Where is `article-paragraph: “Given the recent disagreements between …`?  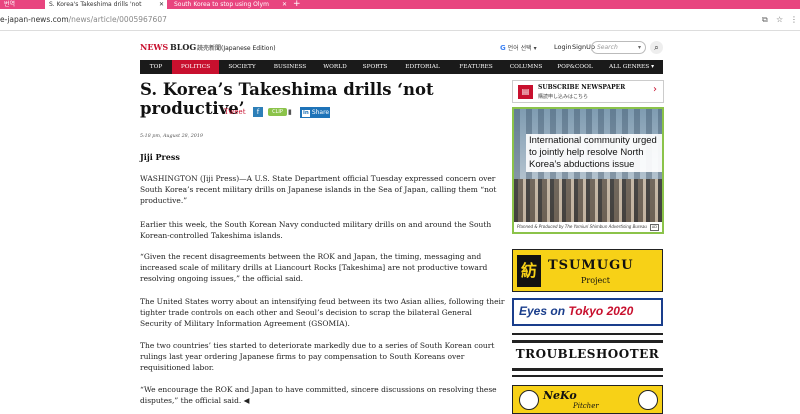
article-paragraph: “Given the recent disagreements between … is located at coordinates (314, 267).